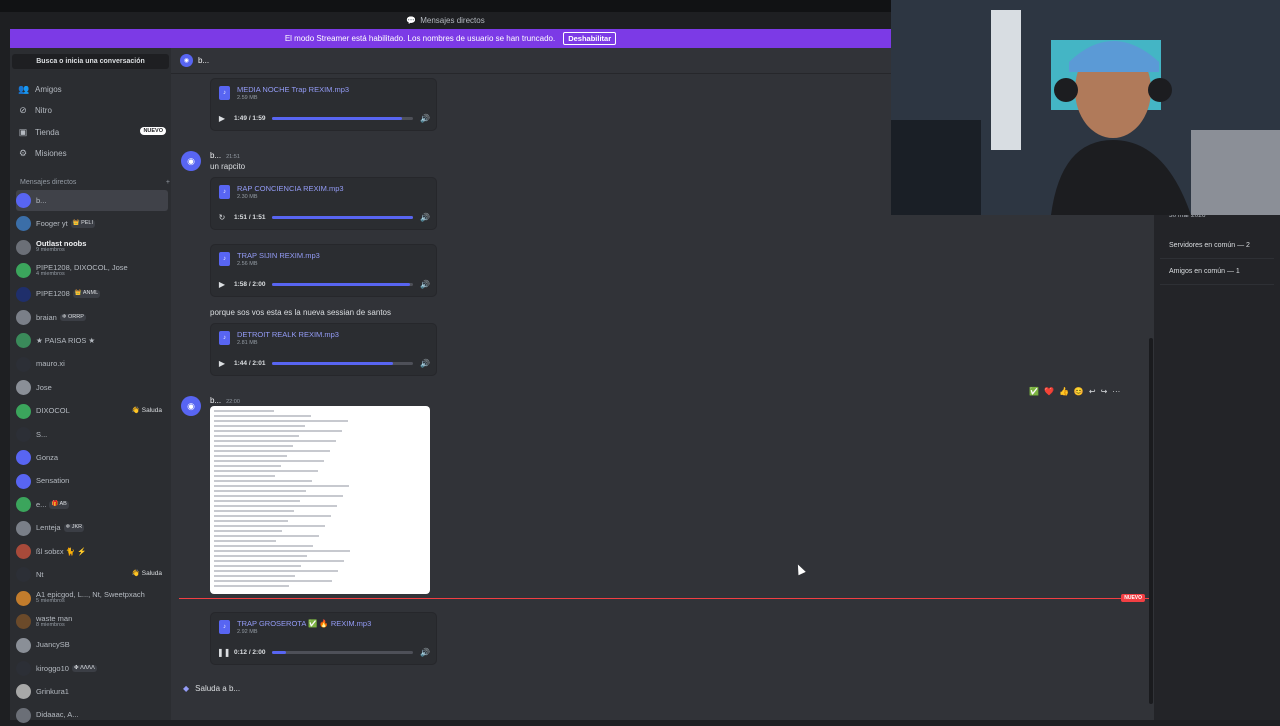  Describe the element at coordinates (1204, 271) in the screenshot. I see `mutual-friends: Amigos en común — 1` at that location.